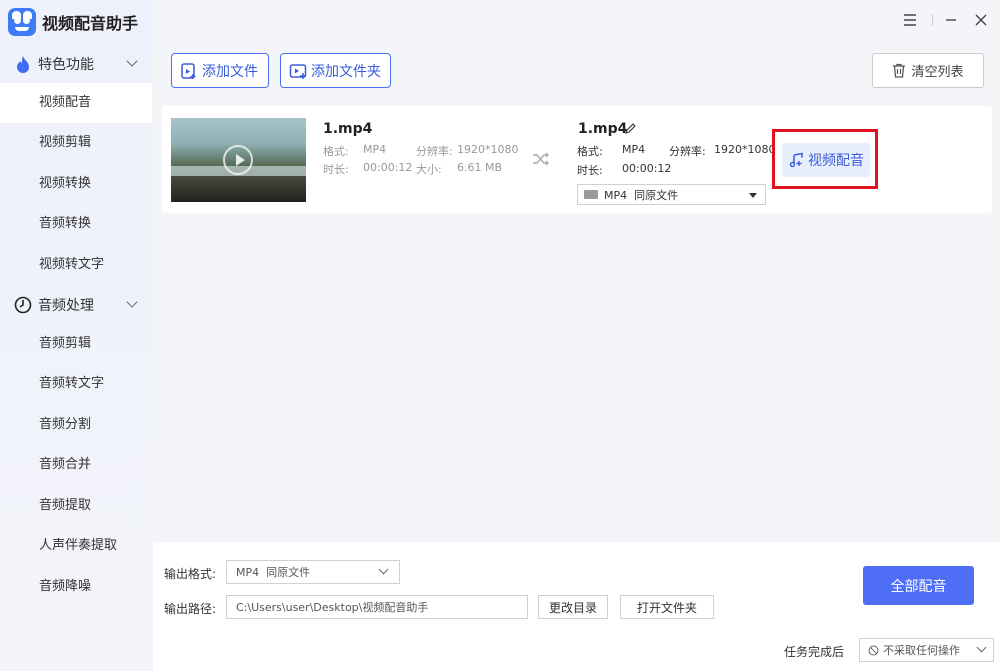 The image size is (1000, 671). What do you see at coordinates (825, 159) in the screenshot?
I see `highlight-box` at bounding box center [825, 159].